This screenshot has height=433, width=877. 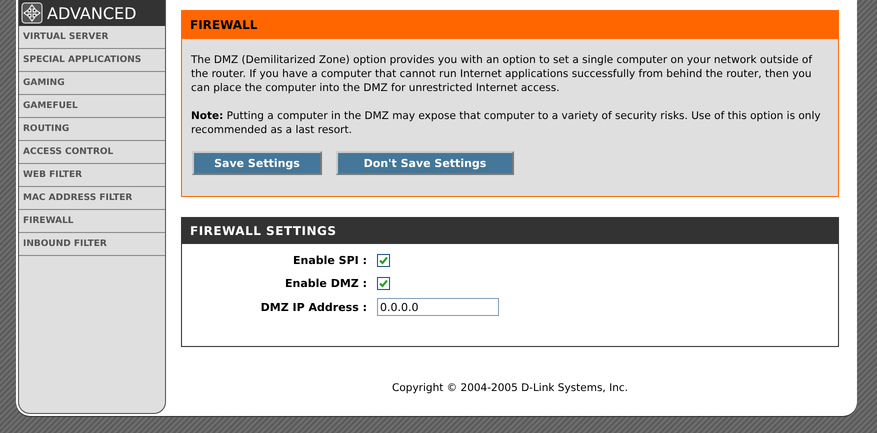 I want to click on advanced-icon, so click(x=32, y=13).